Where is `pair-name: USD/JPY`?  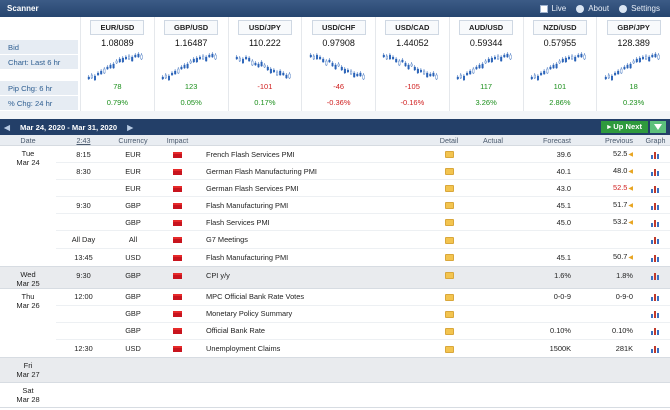
pair-name: USD/JPY is located at coordinates (264, 27).